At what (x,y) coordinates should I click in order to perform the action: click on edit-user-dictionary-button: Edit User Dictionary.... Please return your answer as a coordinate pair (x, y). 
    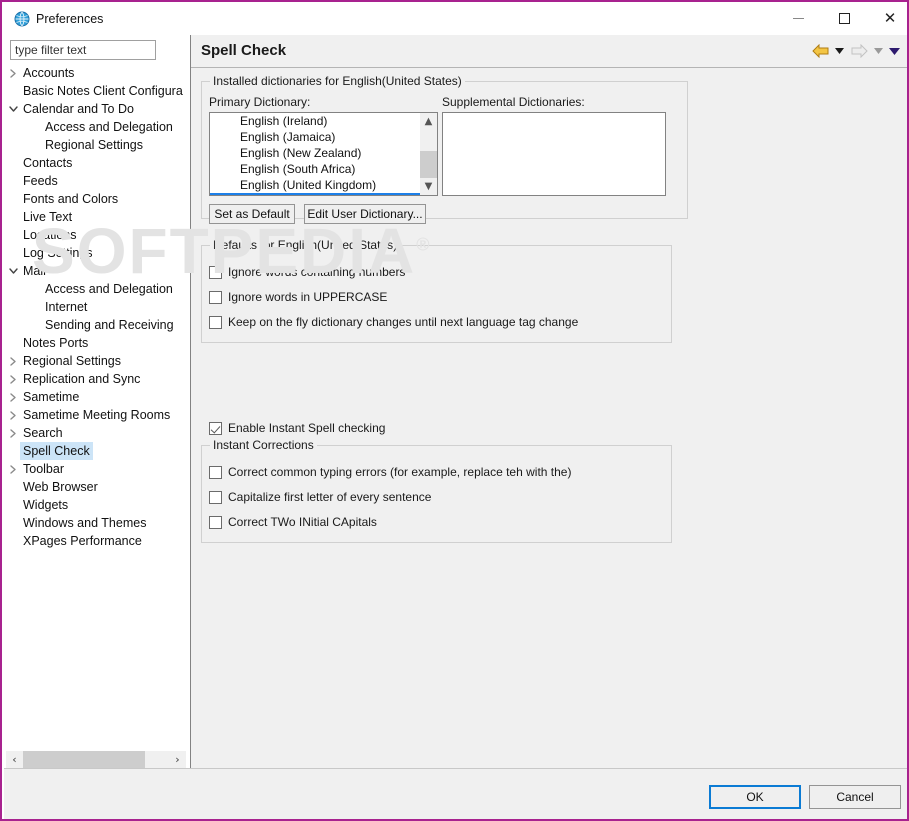
    Looking at the image, I should click on (365, 214).